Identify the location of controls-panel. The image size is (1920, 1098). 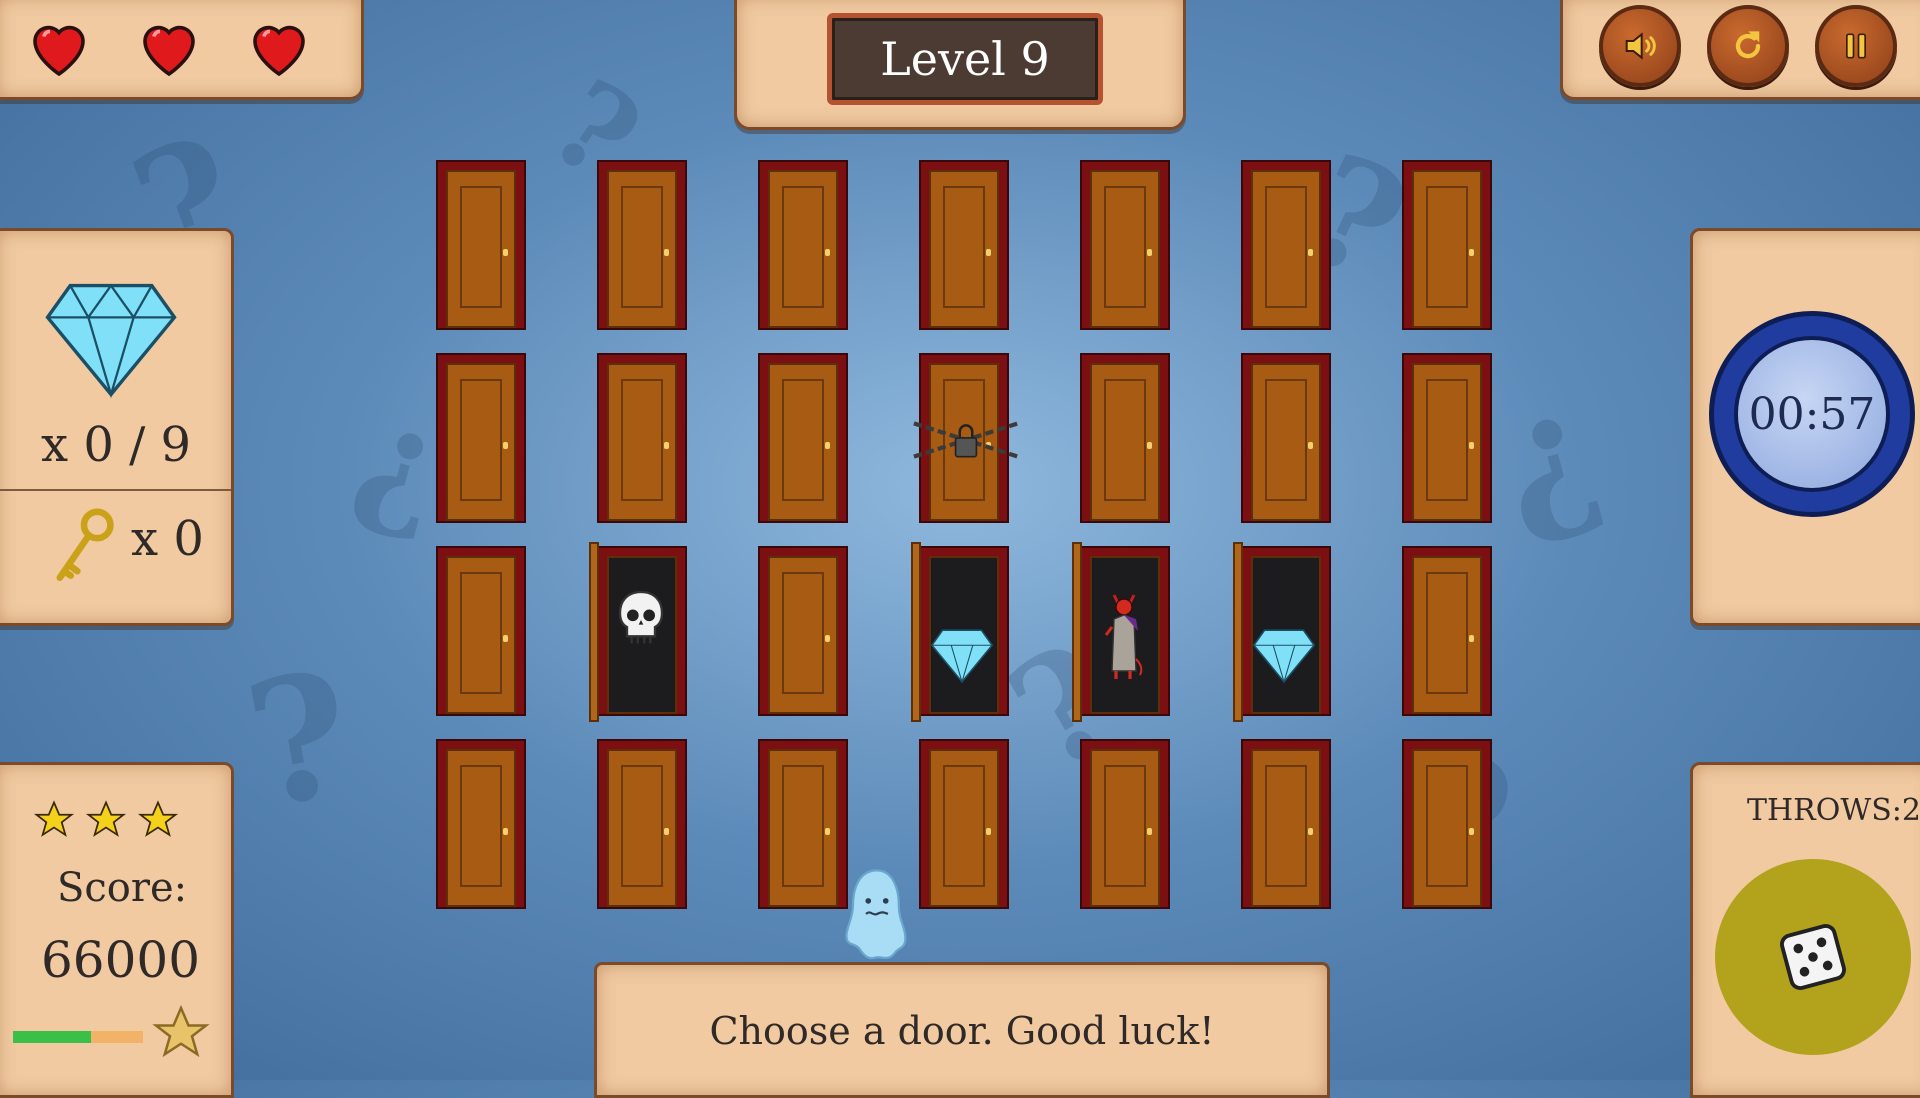
(1740, 50).